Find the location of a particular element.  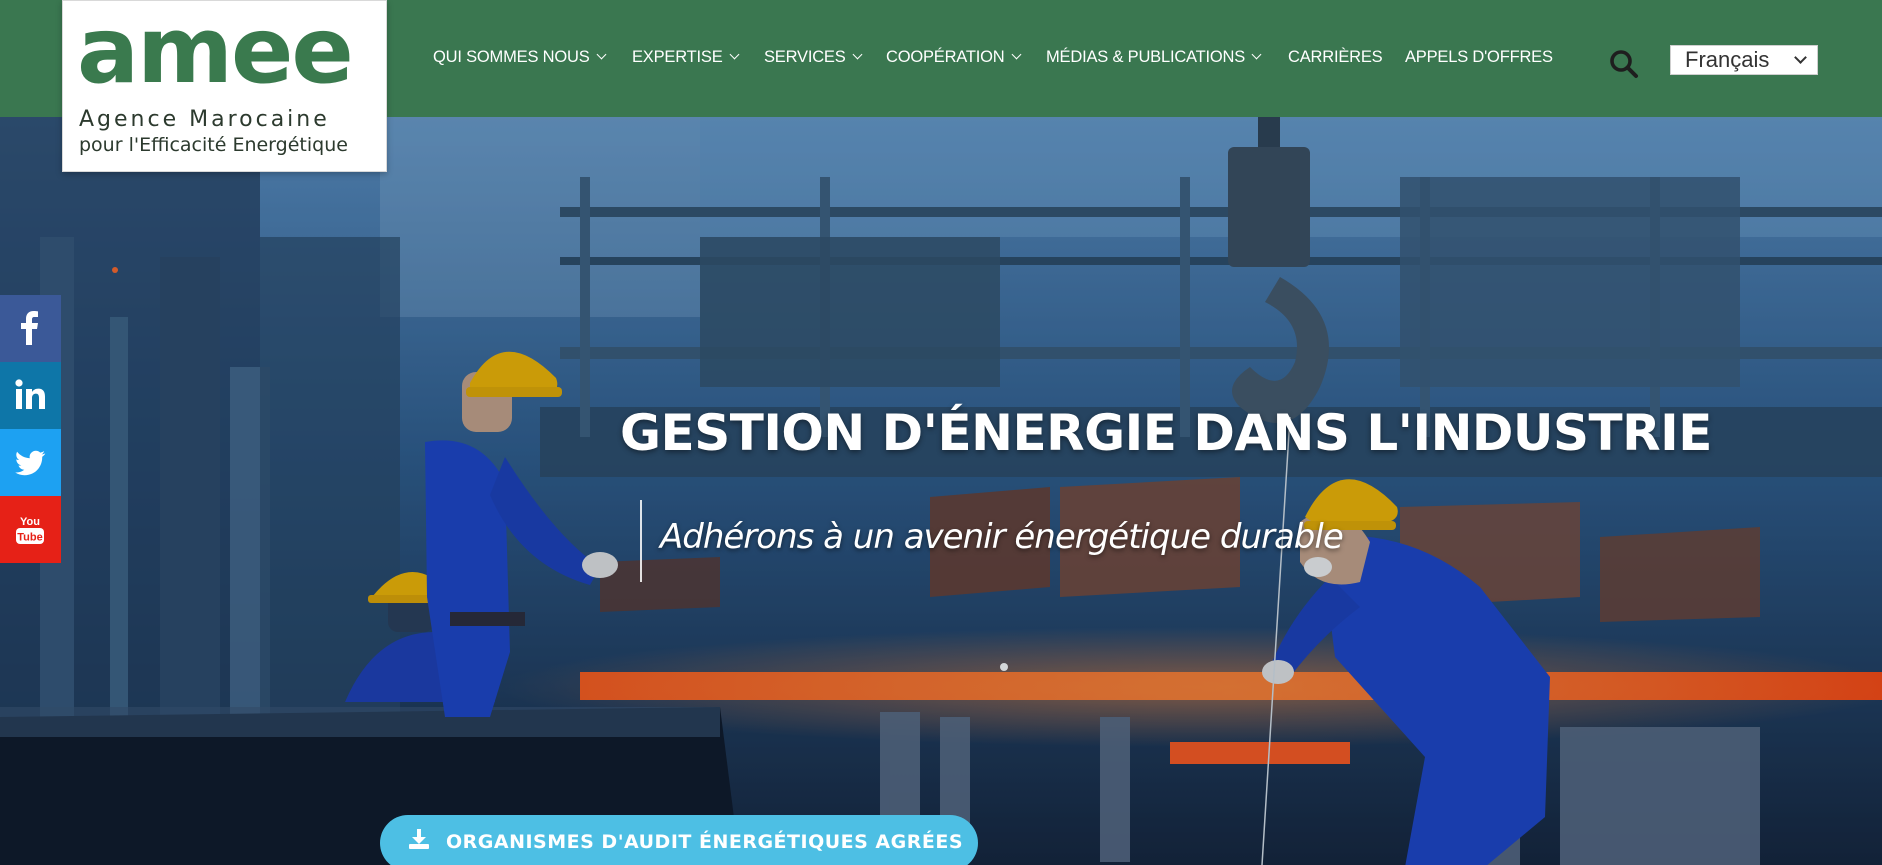

logo-wordmark: amee is located at coordinates (215, 52).